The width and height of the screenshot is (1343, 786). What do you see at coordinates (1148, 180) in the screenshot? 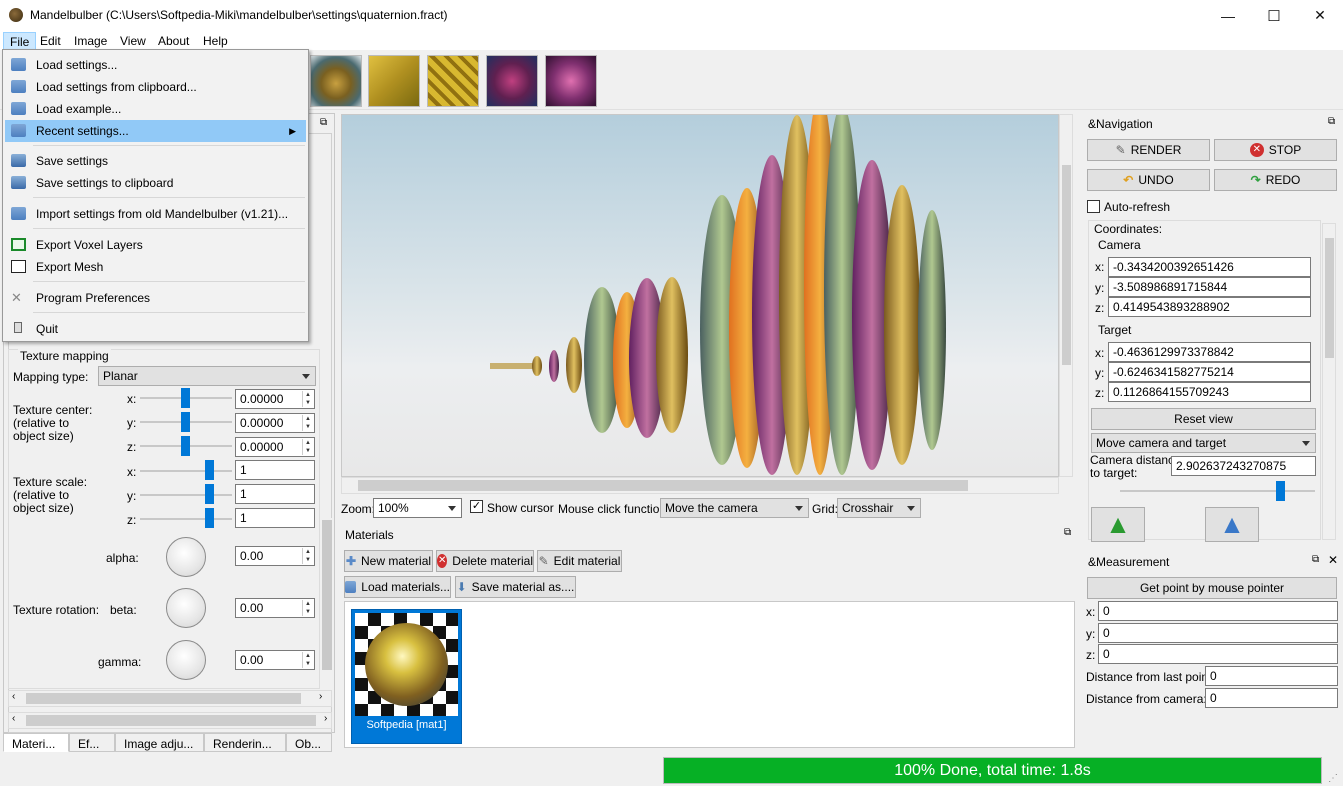
I see `undo-button: ↶ UNDO` at bounding box center [1148, 180].